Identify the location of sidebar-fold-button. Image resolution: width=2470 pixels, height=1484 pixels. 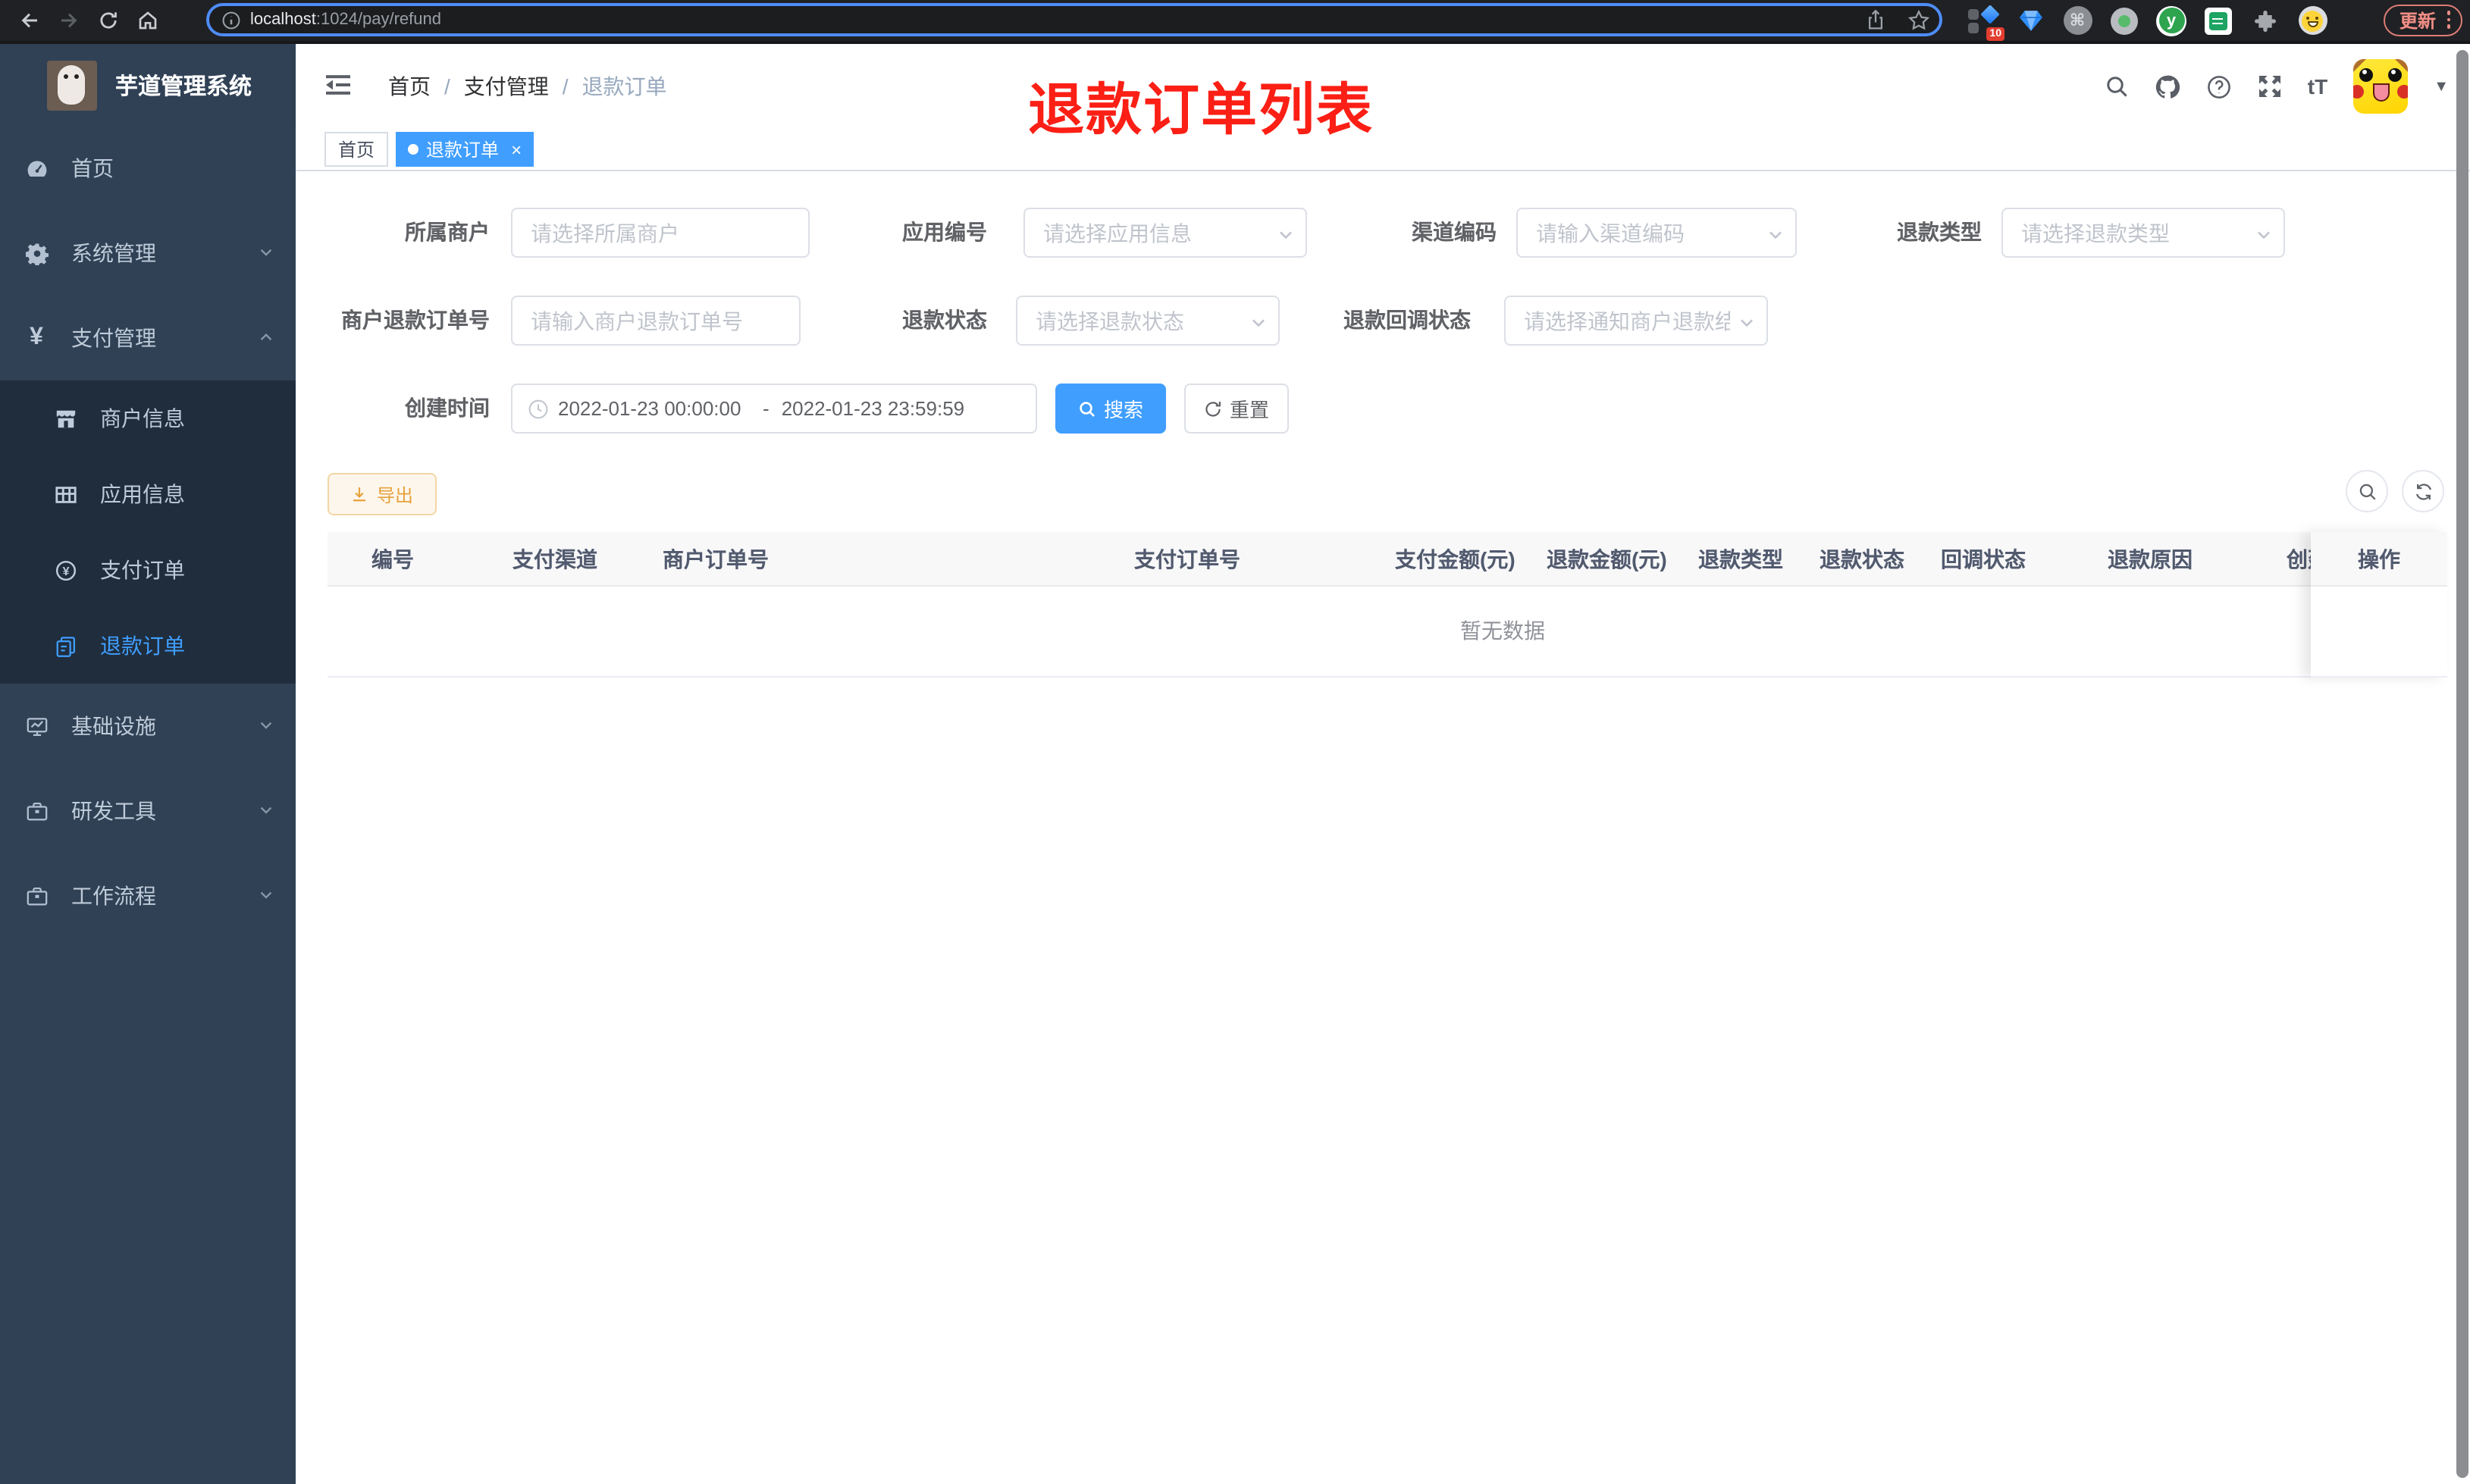
(338, 89).